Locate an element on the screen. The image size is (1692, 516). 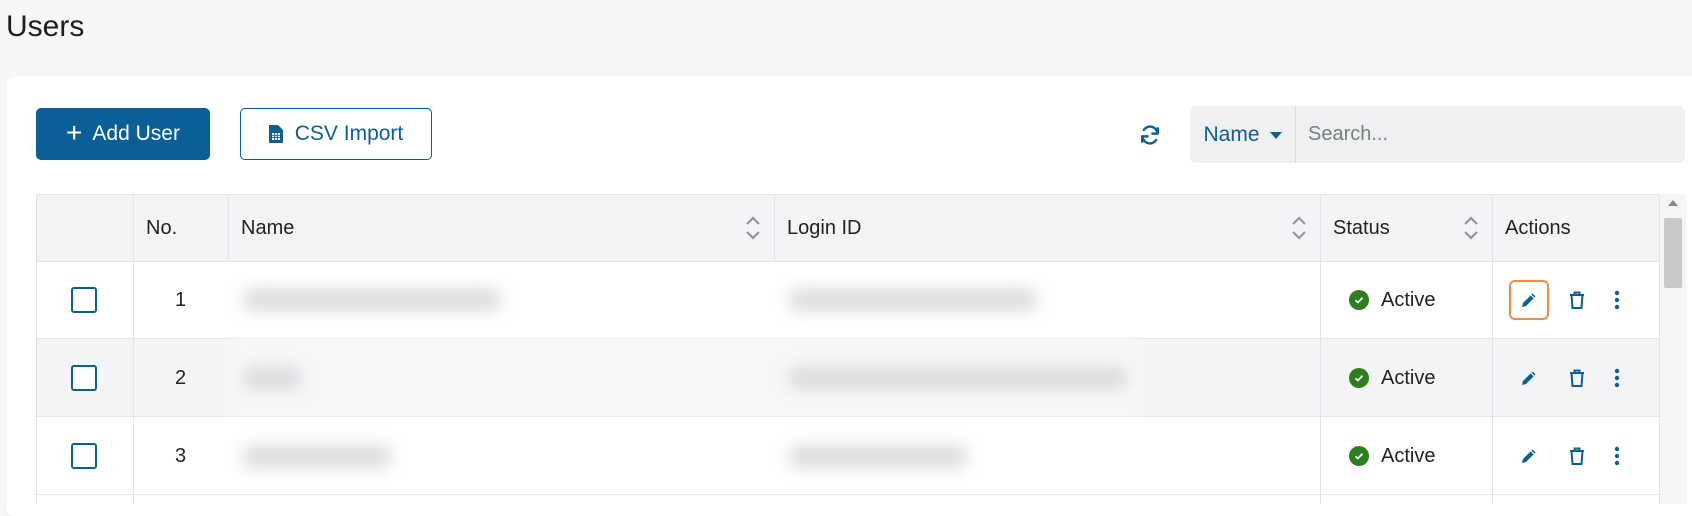
column-label-actions: Actions is located at coordinates (1538, 227).